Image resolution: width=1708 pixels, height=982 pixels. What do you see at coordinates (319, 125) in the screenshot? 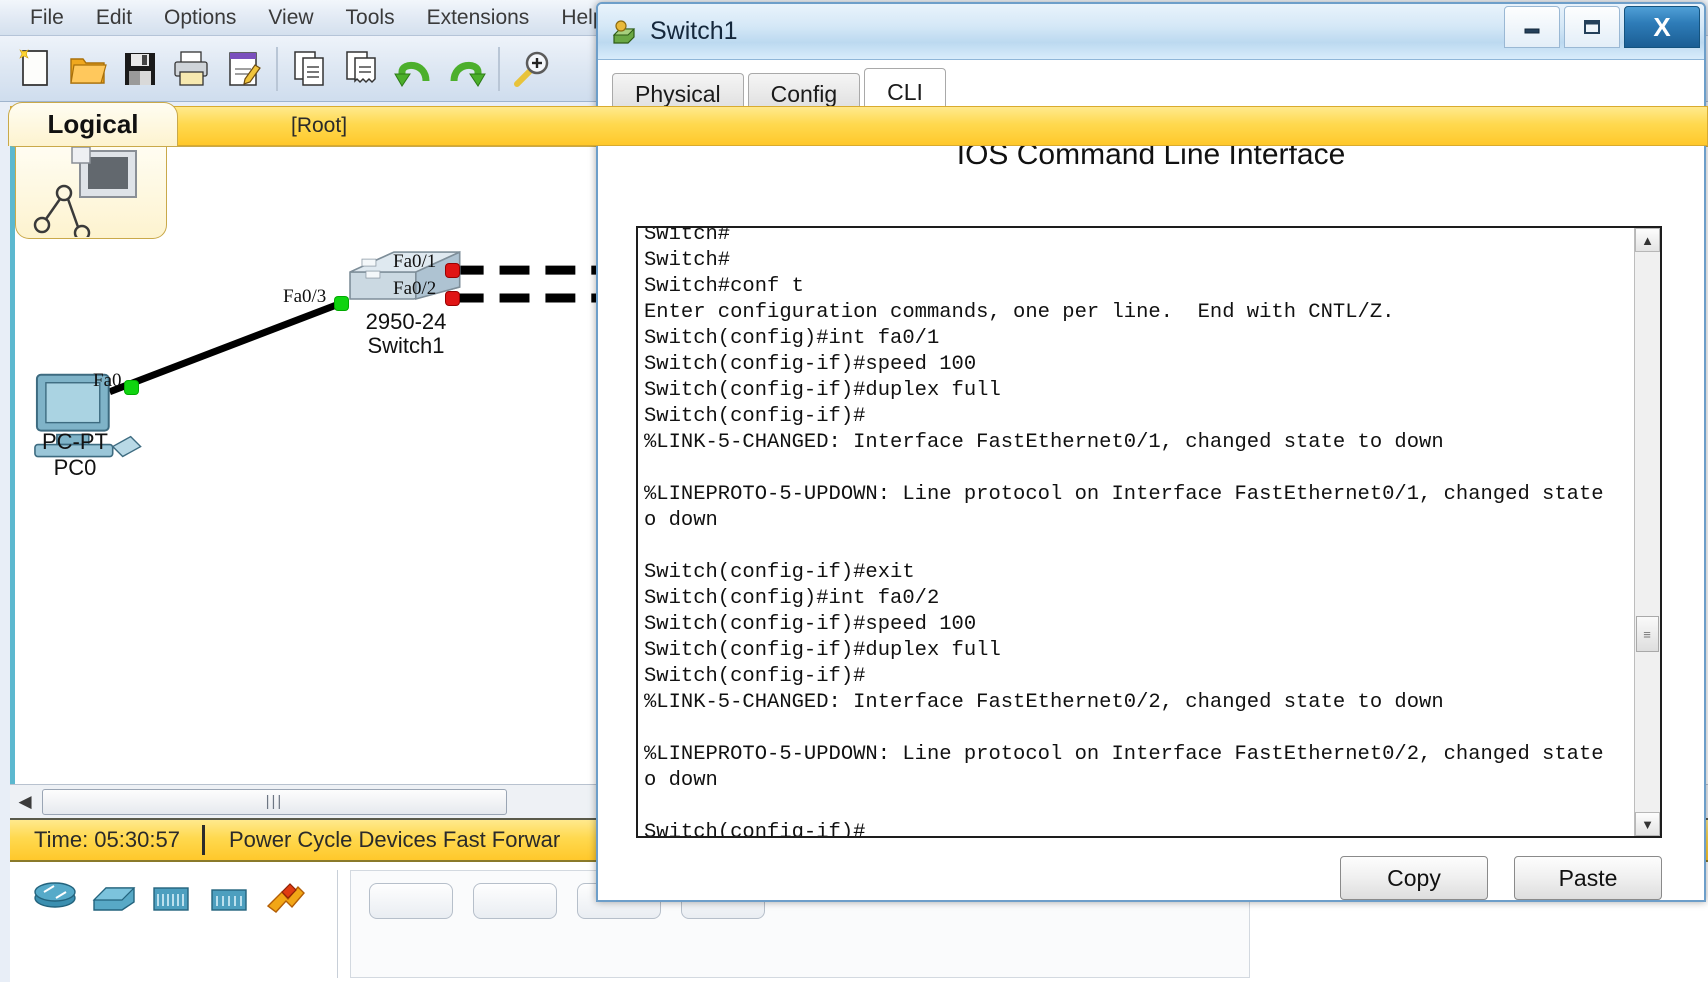
I see `root-label: [Root]` at bounding box center [319, 125].